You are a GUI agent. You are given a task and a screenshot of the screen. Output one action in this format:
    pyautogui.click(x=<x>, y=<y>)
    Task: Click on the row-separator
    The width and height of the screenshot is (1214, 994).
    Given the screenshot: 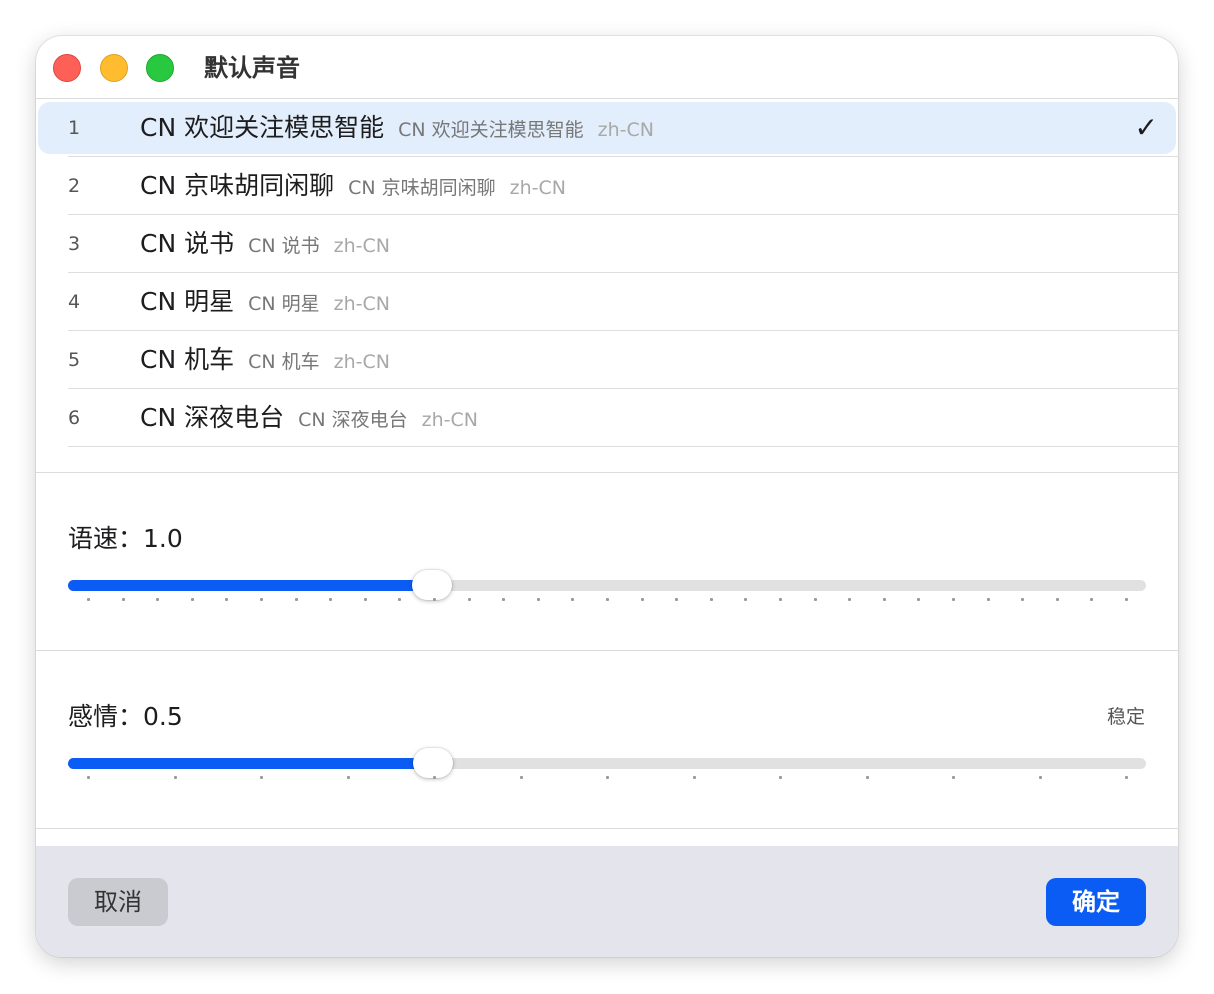 What is the action you would take?
    pyautogui.click(x=623, y=446)
    